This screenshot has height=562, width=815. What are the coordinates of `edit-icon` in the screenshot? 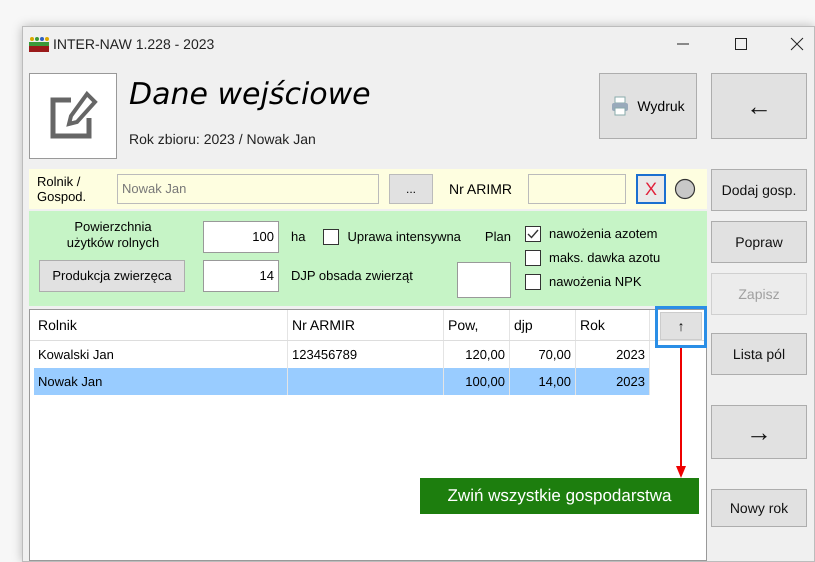 It's located at (73, 116).